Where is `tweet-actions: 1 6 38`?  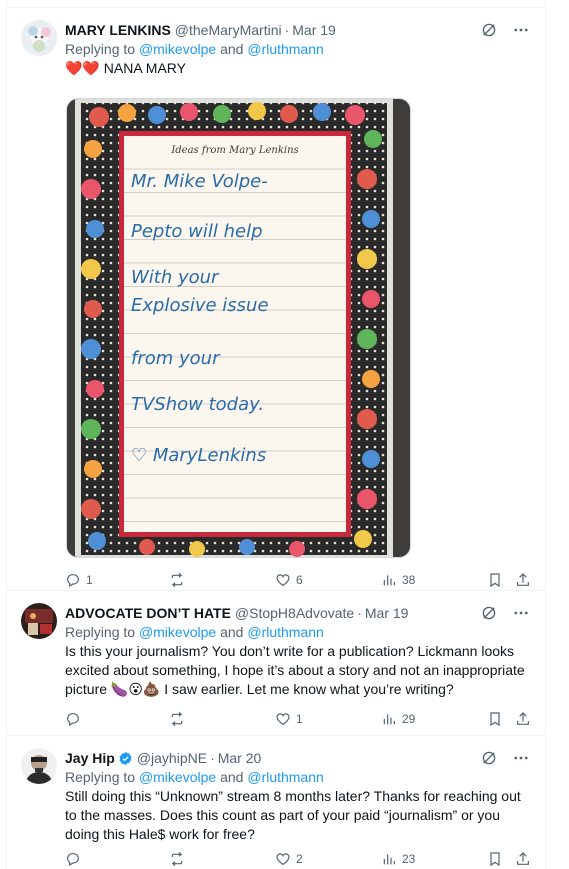 tweet-actions: 1 6 38 is located at coordinates (298, 580).